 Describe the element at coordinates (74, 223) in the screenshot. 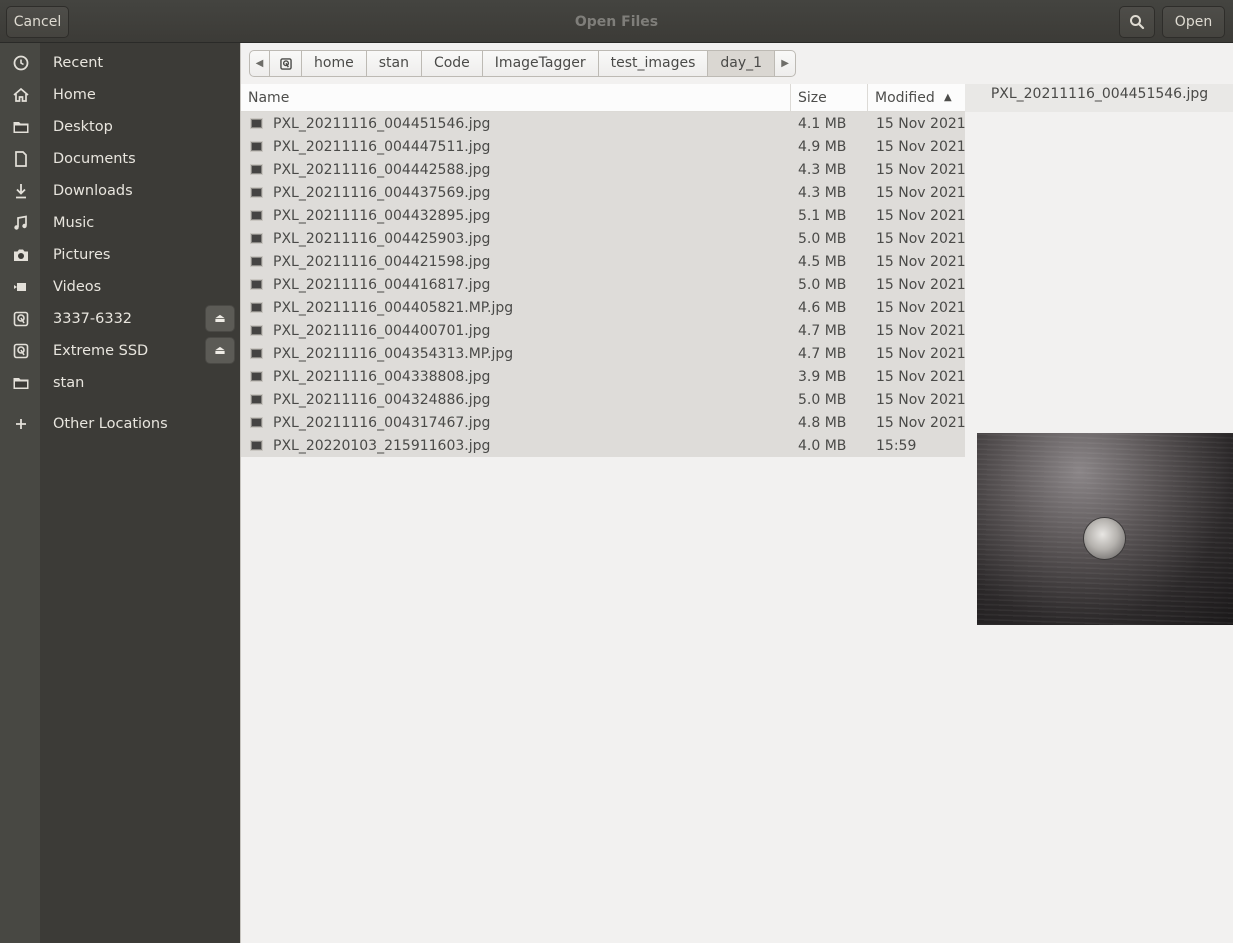

I see `sidebar-item-label: Music` at that location.